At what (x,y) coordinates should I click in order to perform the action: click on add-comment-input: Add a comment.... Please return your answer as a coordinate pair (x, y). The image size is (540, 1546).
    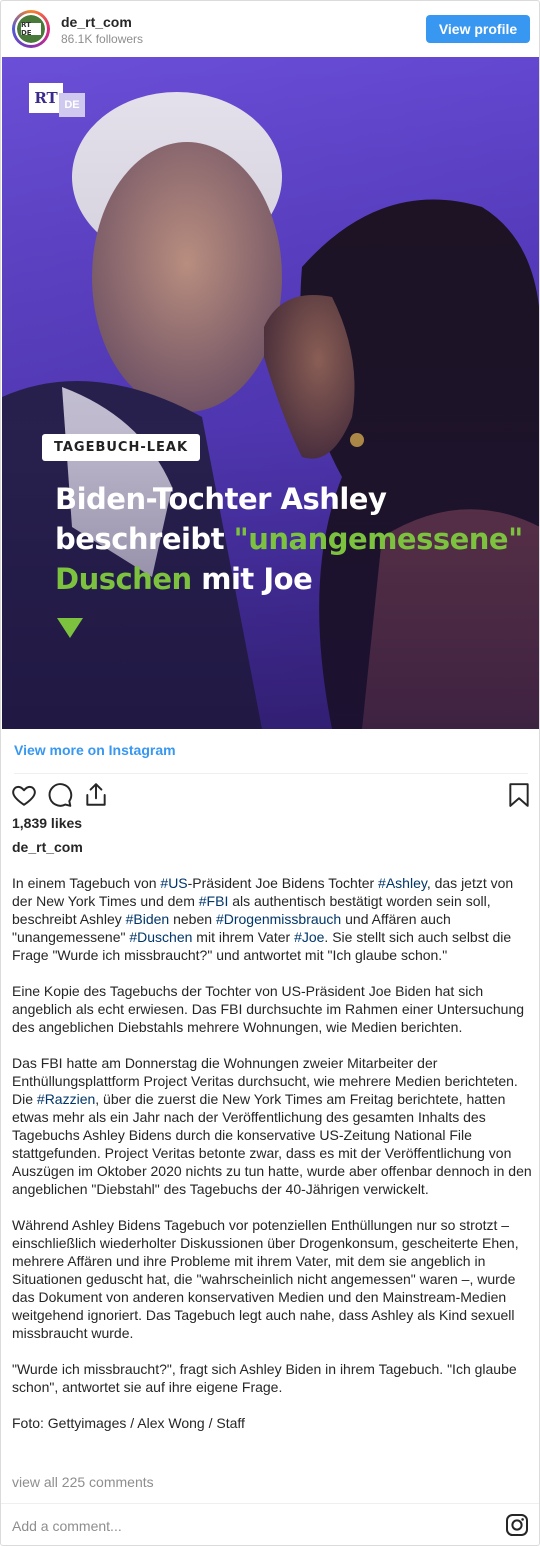
    Looking at the image, I should click on (67, 1526).